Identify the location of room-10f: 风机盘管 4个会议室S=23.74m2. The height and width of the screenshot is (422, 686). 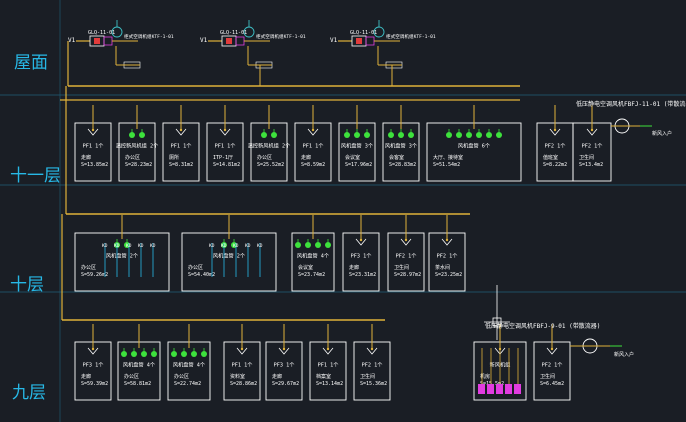
(313, 253).